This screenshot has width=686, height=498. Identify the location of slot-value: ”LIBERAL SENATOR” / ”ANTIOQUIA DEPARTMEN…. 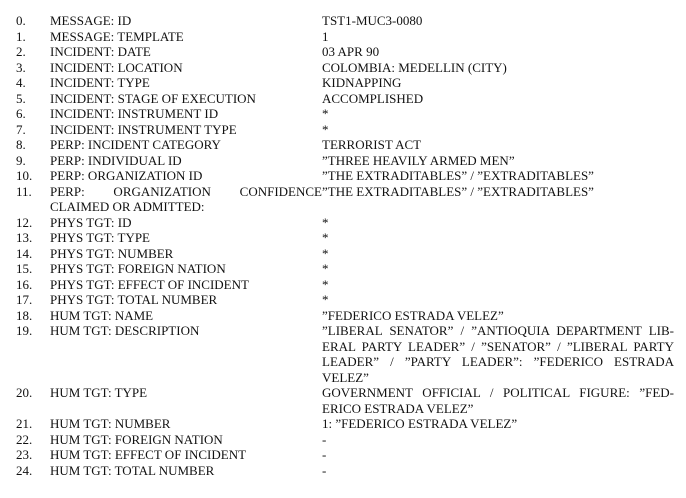
(498, 354).